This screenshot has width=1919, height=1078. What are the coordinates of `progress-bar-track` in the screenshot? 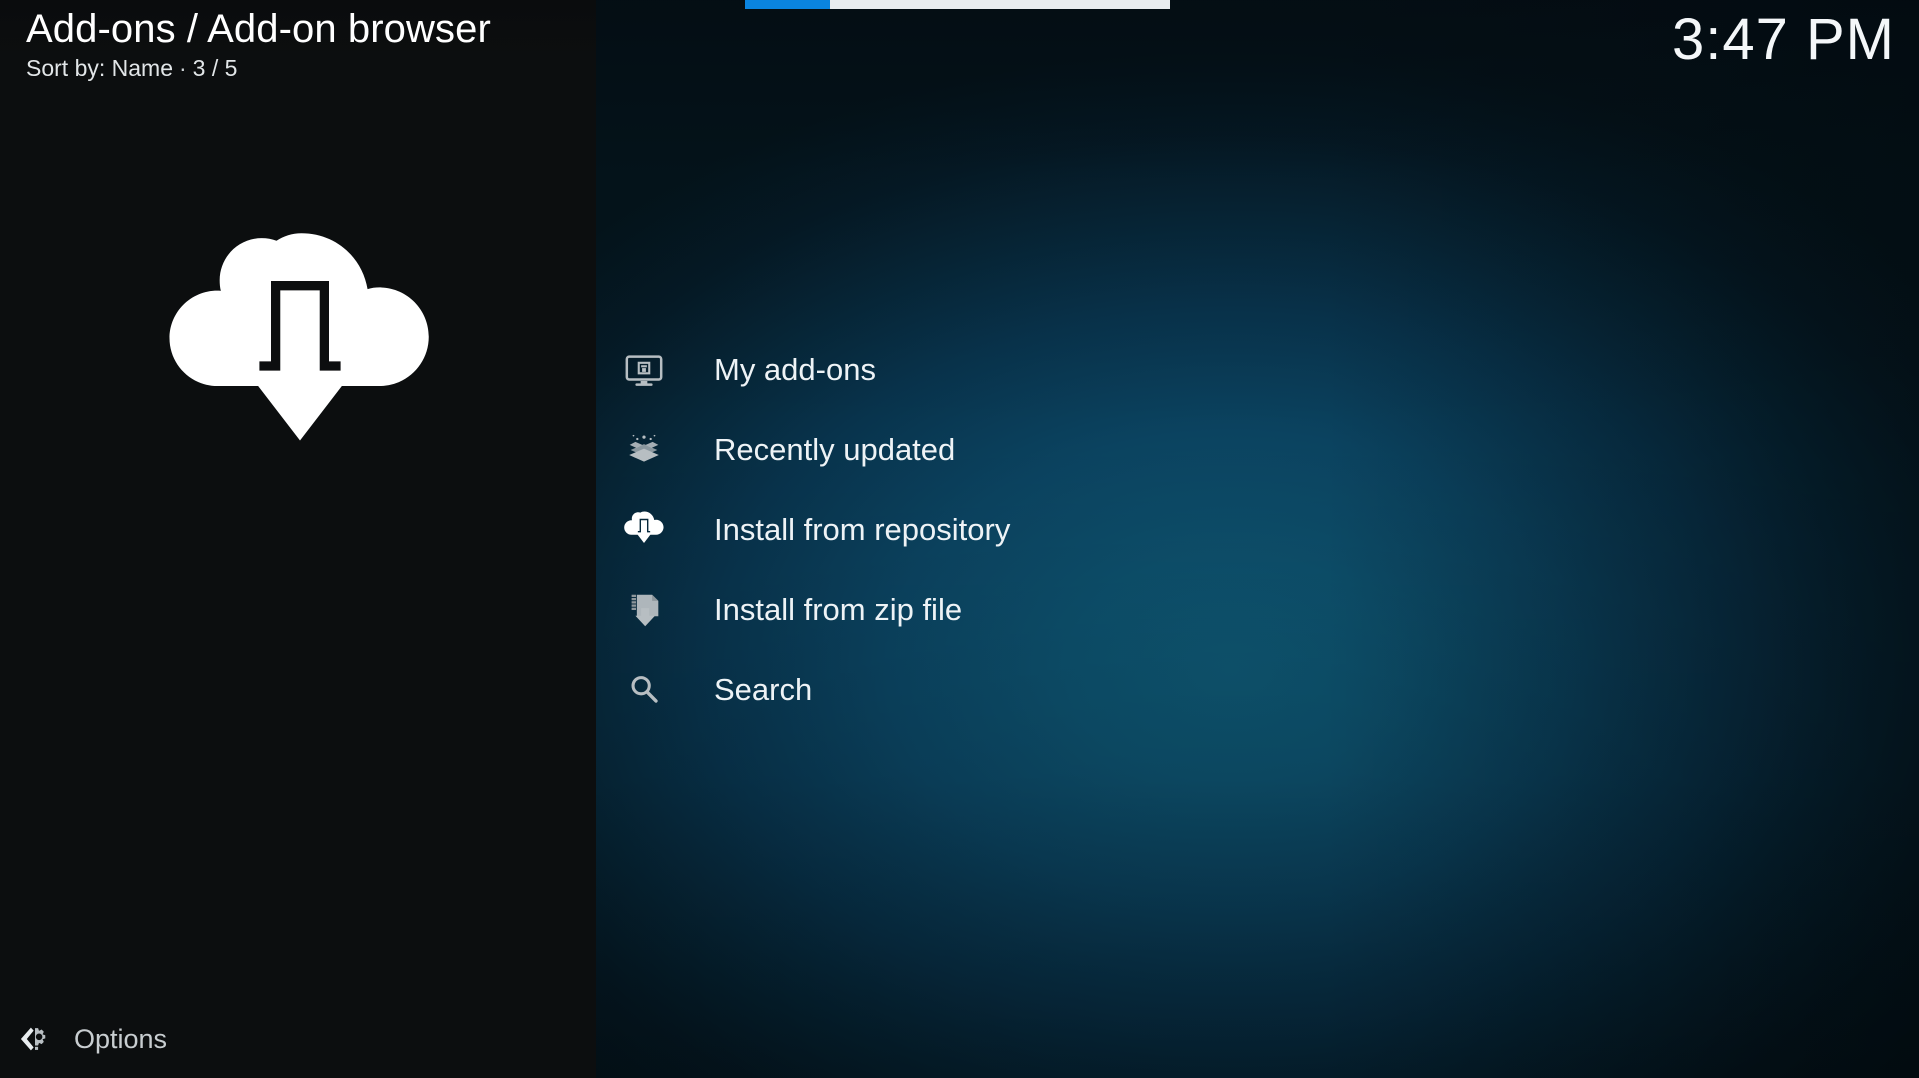 It's located at (957, 4).